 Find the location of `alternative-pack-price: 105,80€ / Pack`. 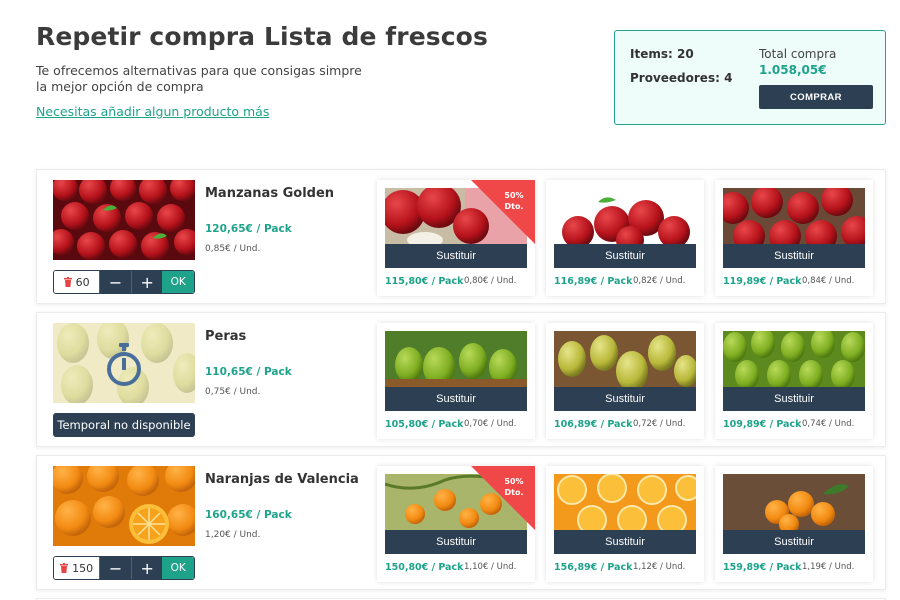

alternative-pack-price: 105,80€ / Pack is located at coordinates (424, 424).